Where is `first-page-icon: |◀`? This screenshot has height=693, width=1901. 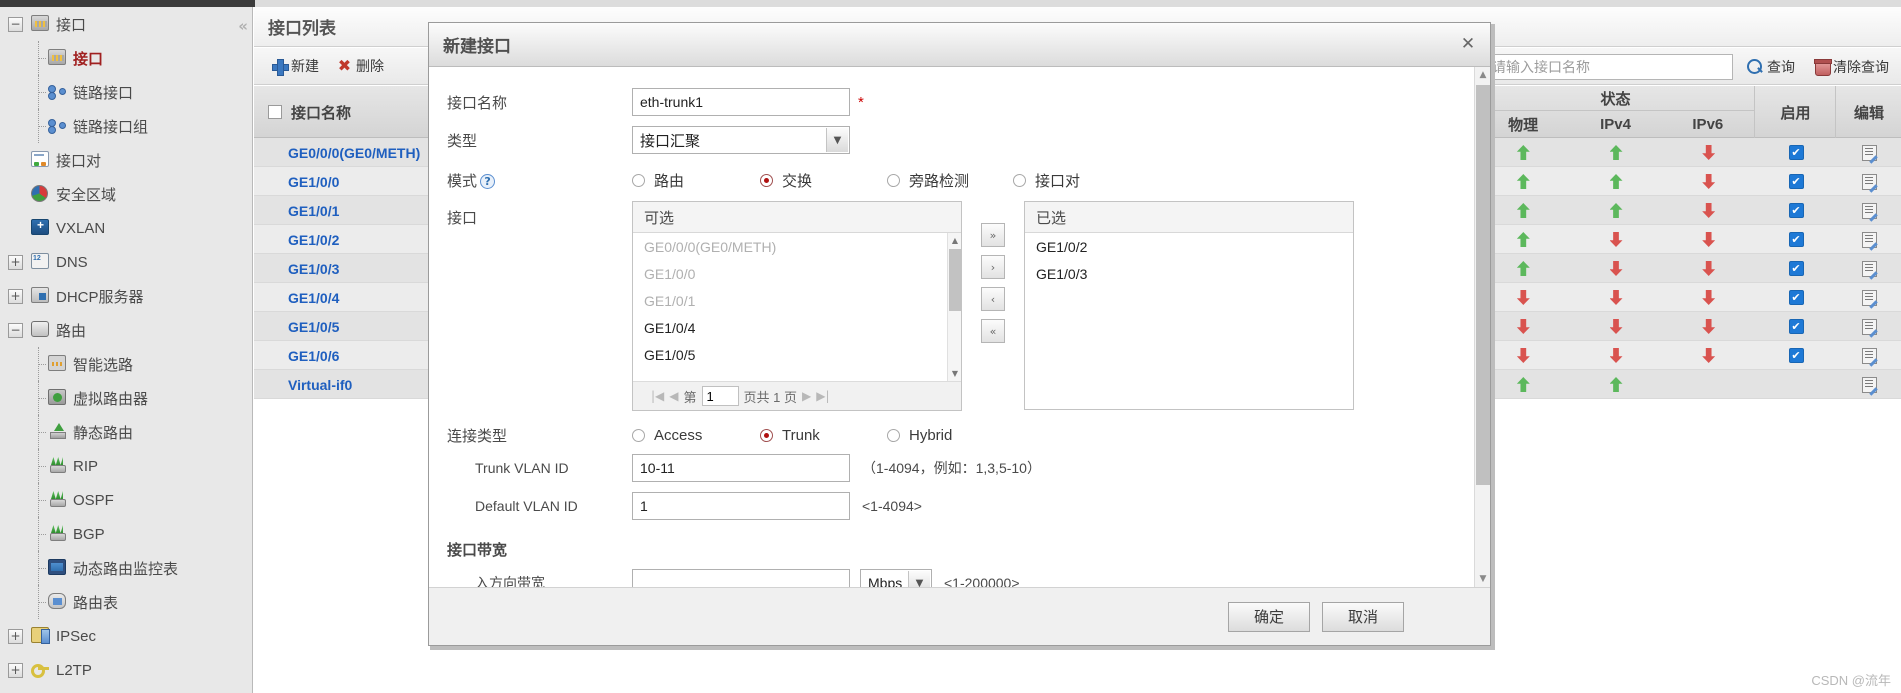 first-page-icon: |◀ is located at coordinates (657, 396).